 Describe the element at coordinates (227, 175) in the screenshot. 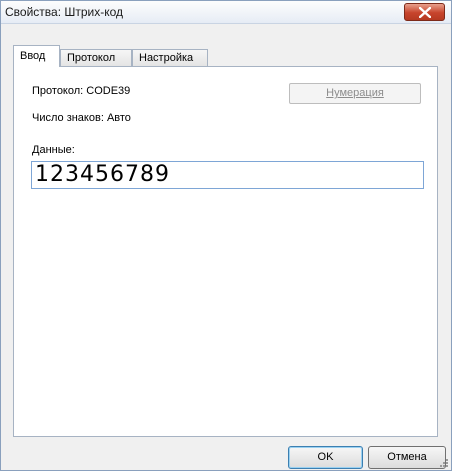

I see `data-input: 123456789` at that location.